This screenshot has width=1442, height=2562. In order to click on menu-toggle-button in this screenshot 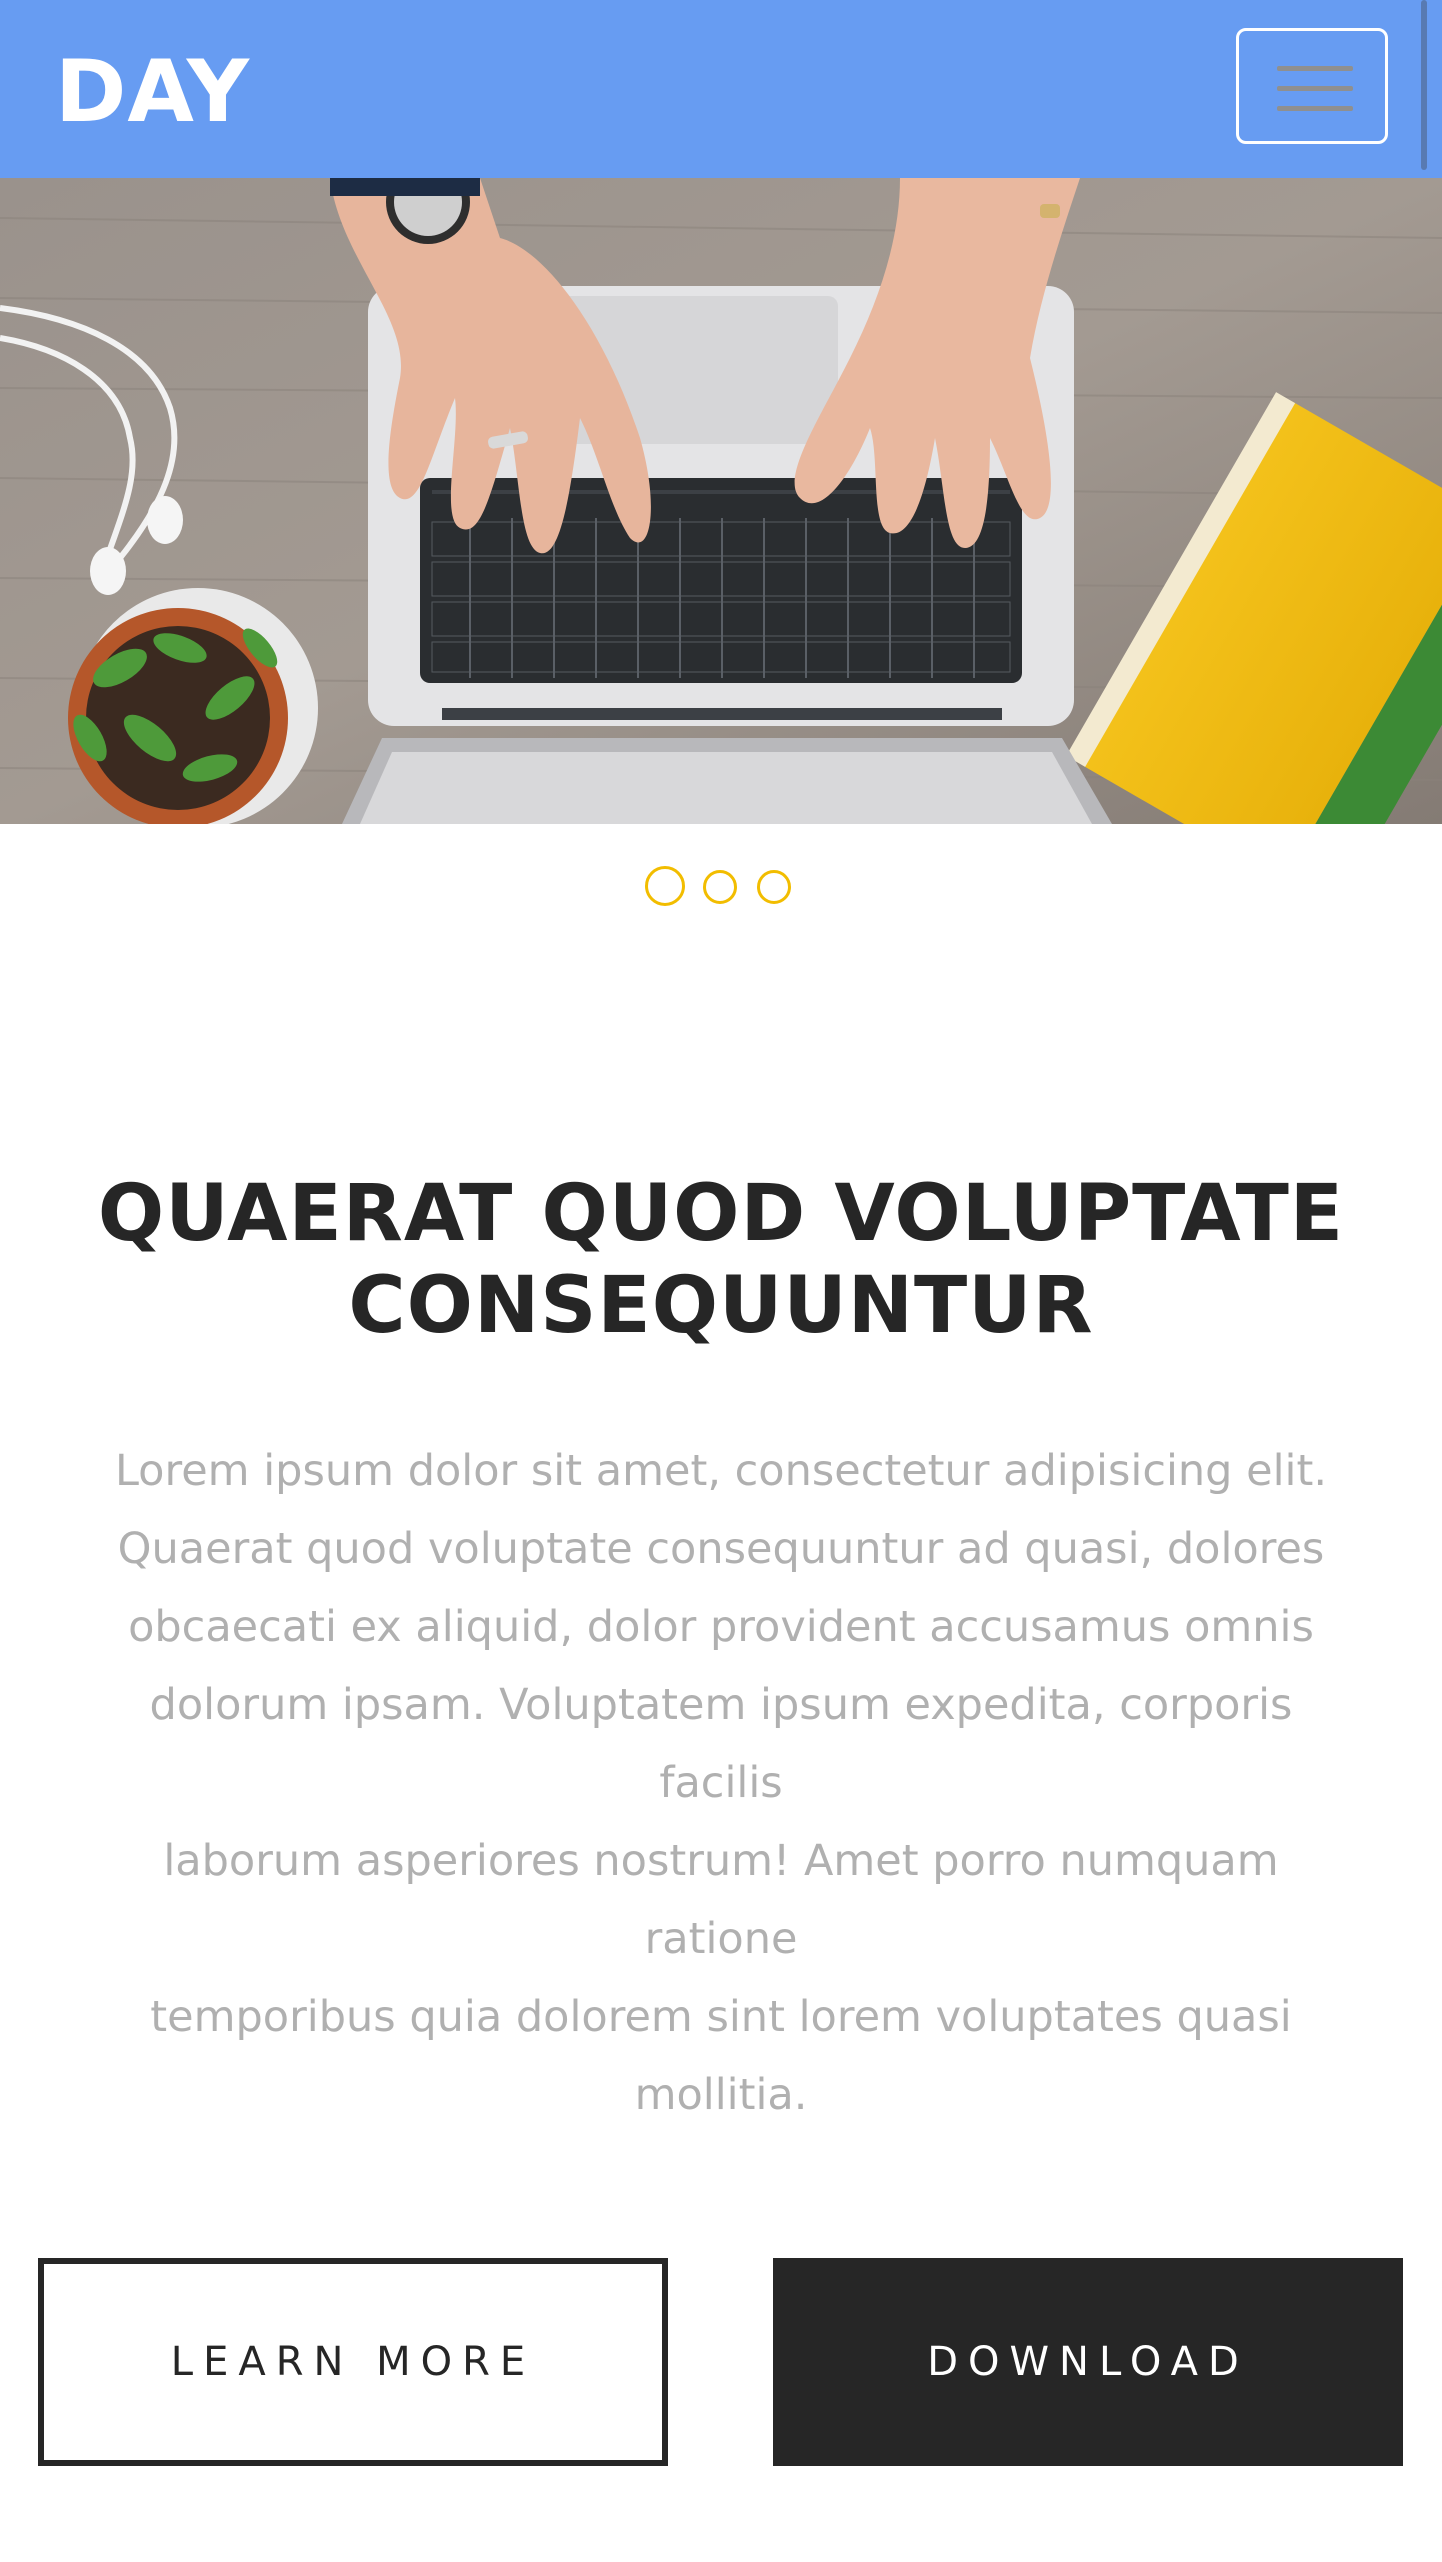, I will do `click(1312, 86)`.